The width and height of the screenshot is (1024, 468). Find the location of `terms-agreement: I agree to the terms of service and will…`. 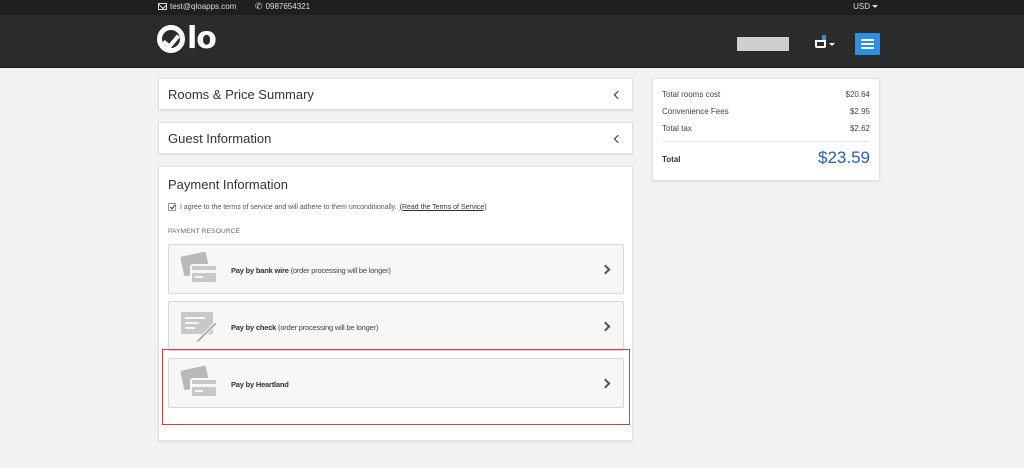

terms-agreement: I agree to the terms of service and will… is located at coordinates (327, 207).